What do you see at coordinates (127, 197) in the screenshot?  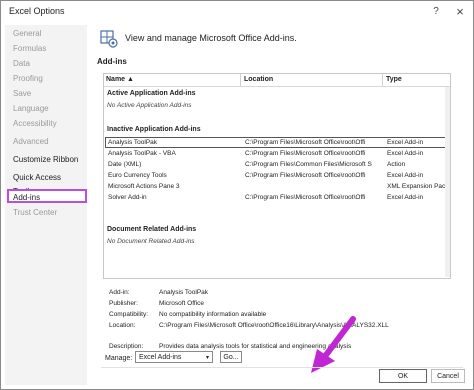 I see `addin-name: Solver Add-in` at bounding box center [127, 197].